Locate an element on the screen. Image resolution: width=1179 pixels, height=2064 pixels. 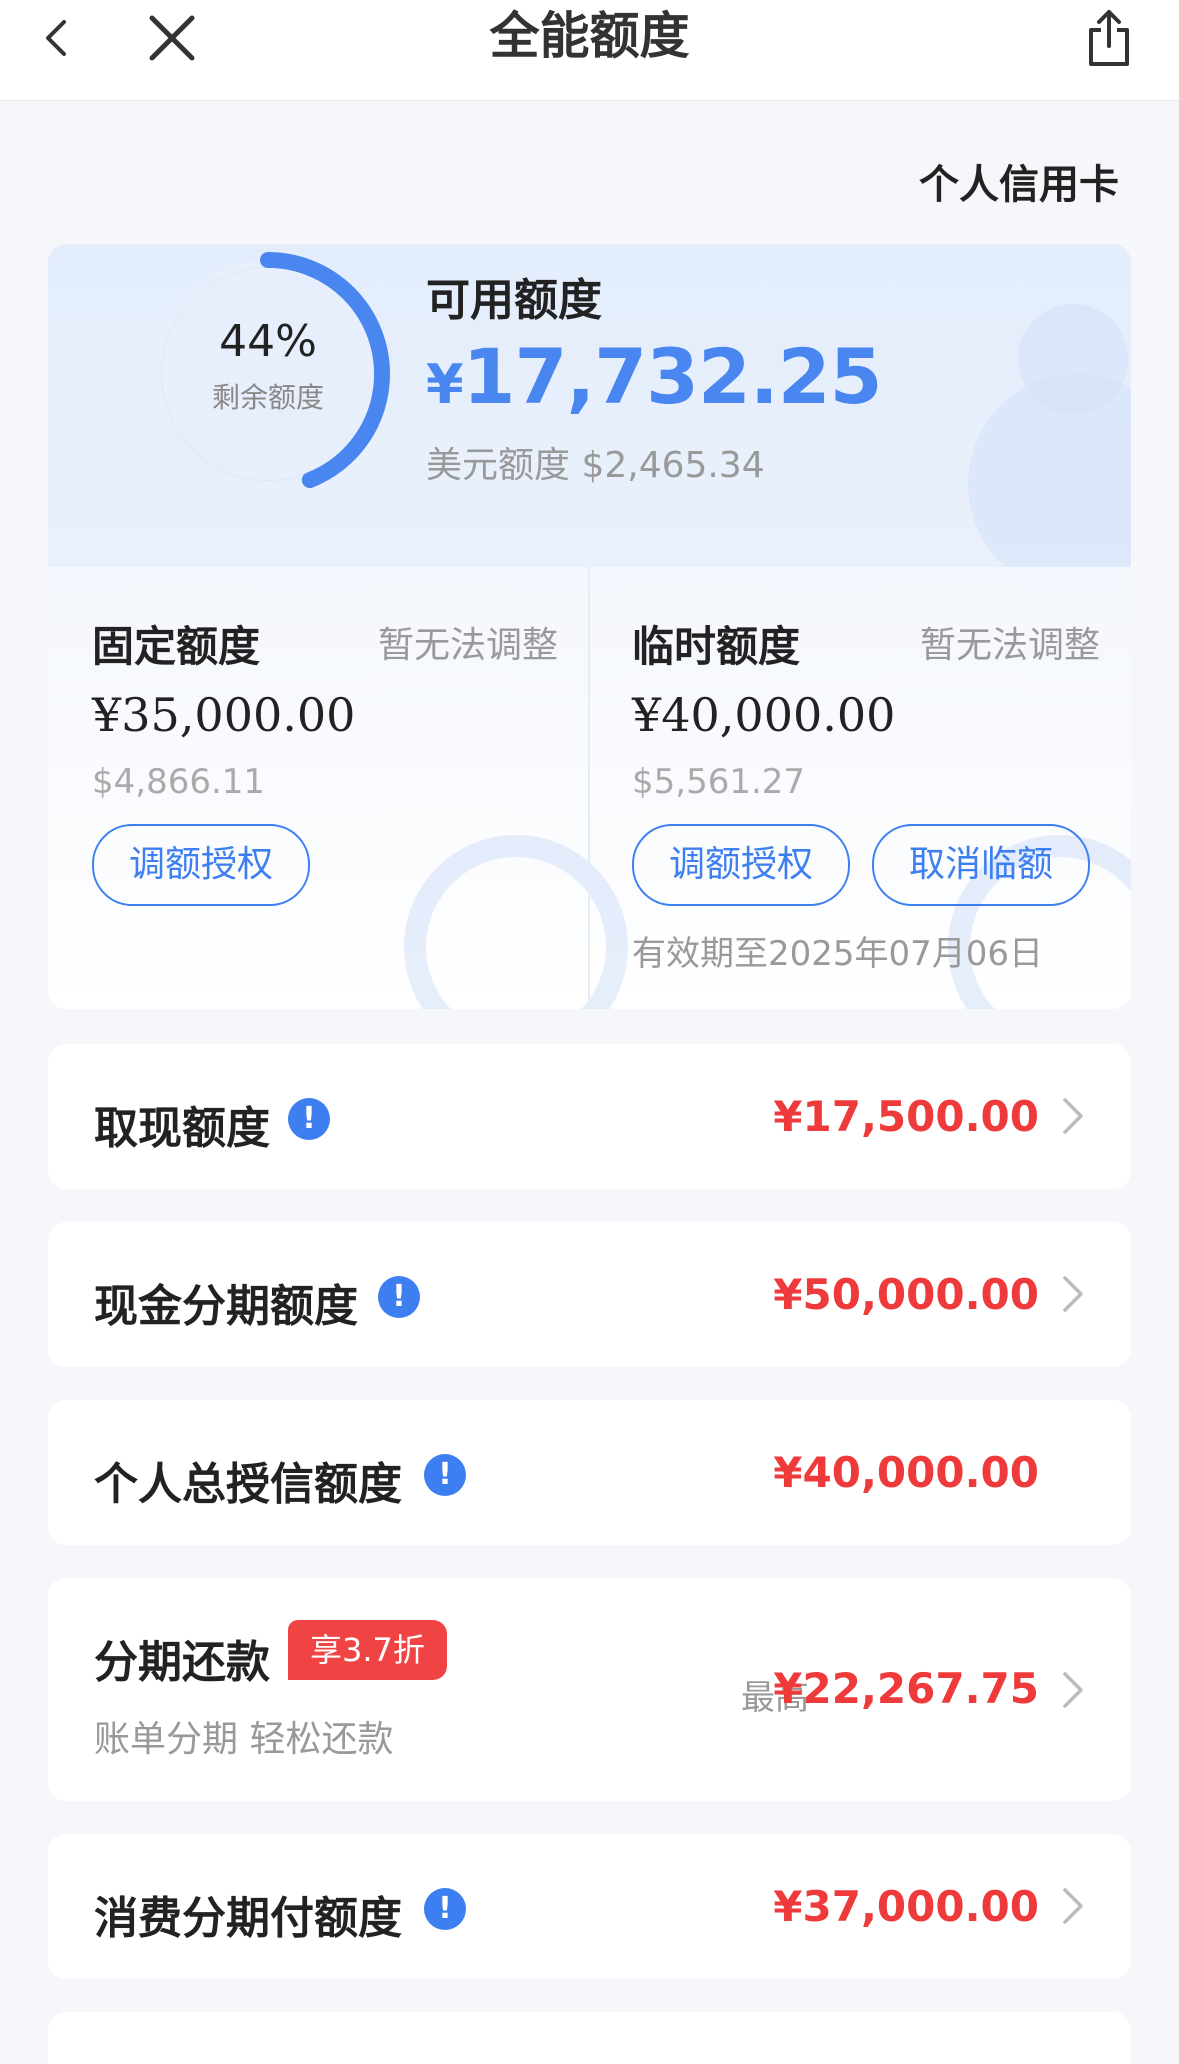
row-label: 取现额度 is located at coordinates (182, 1128).